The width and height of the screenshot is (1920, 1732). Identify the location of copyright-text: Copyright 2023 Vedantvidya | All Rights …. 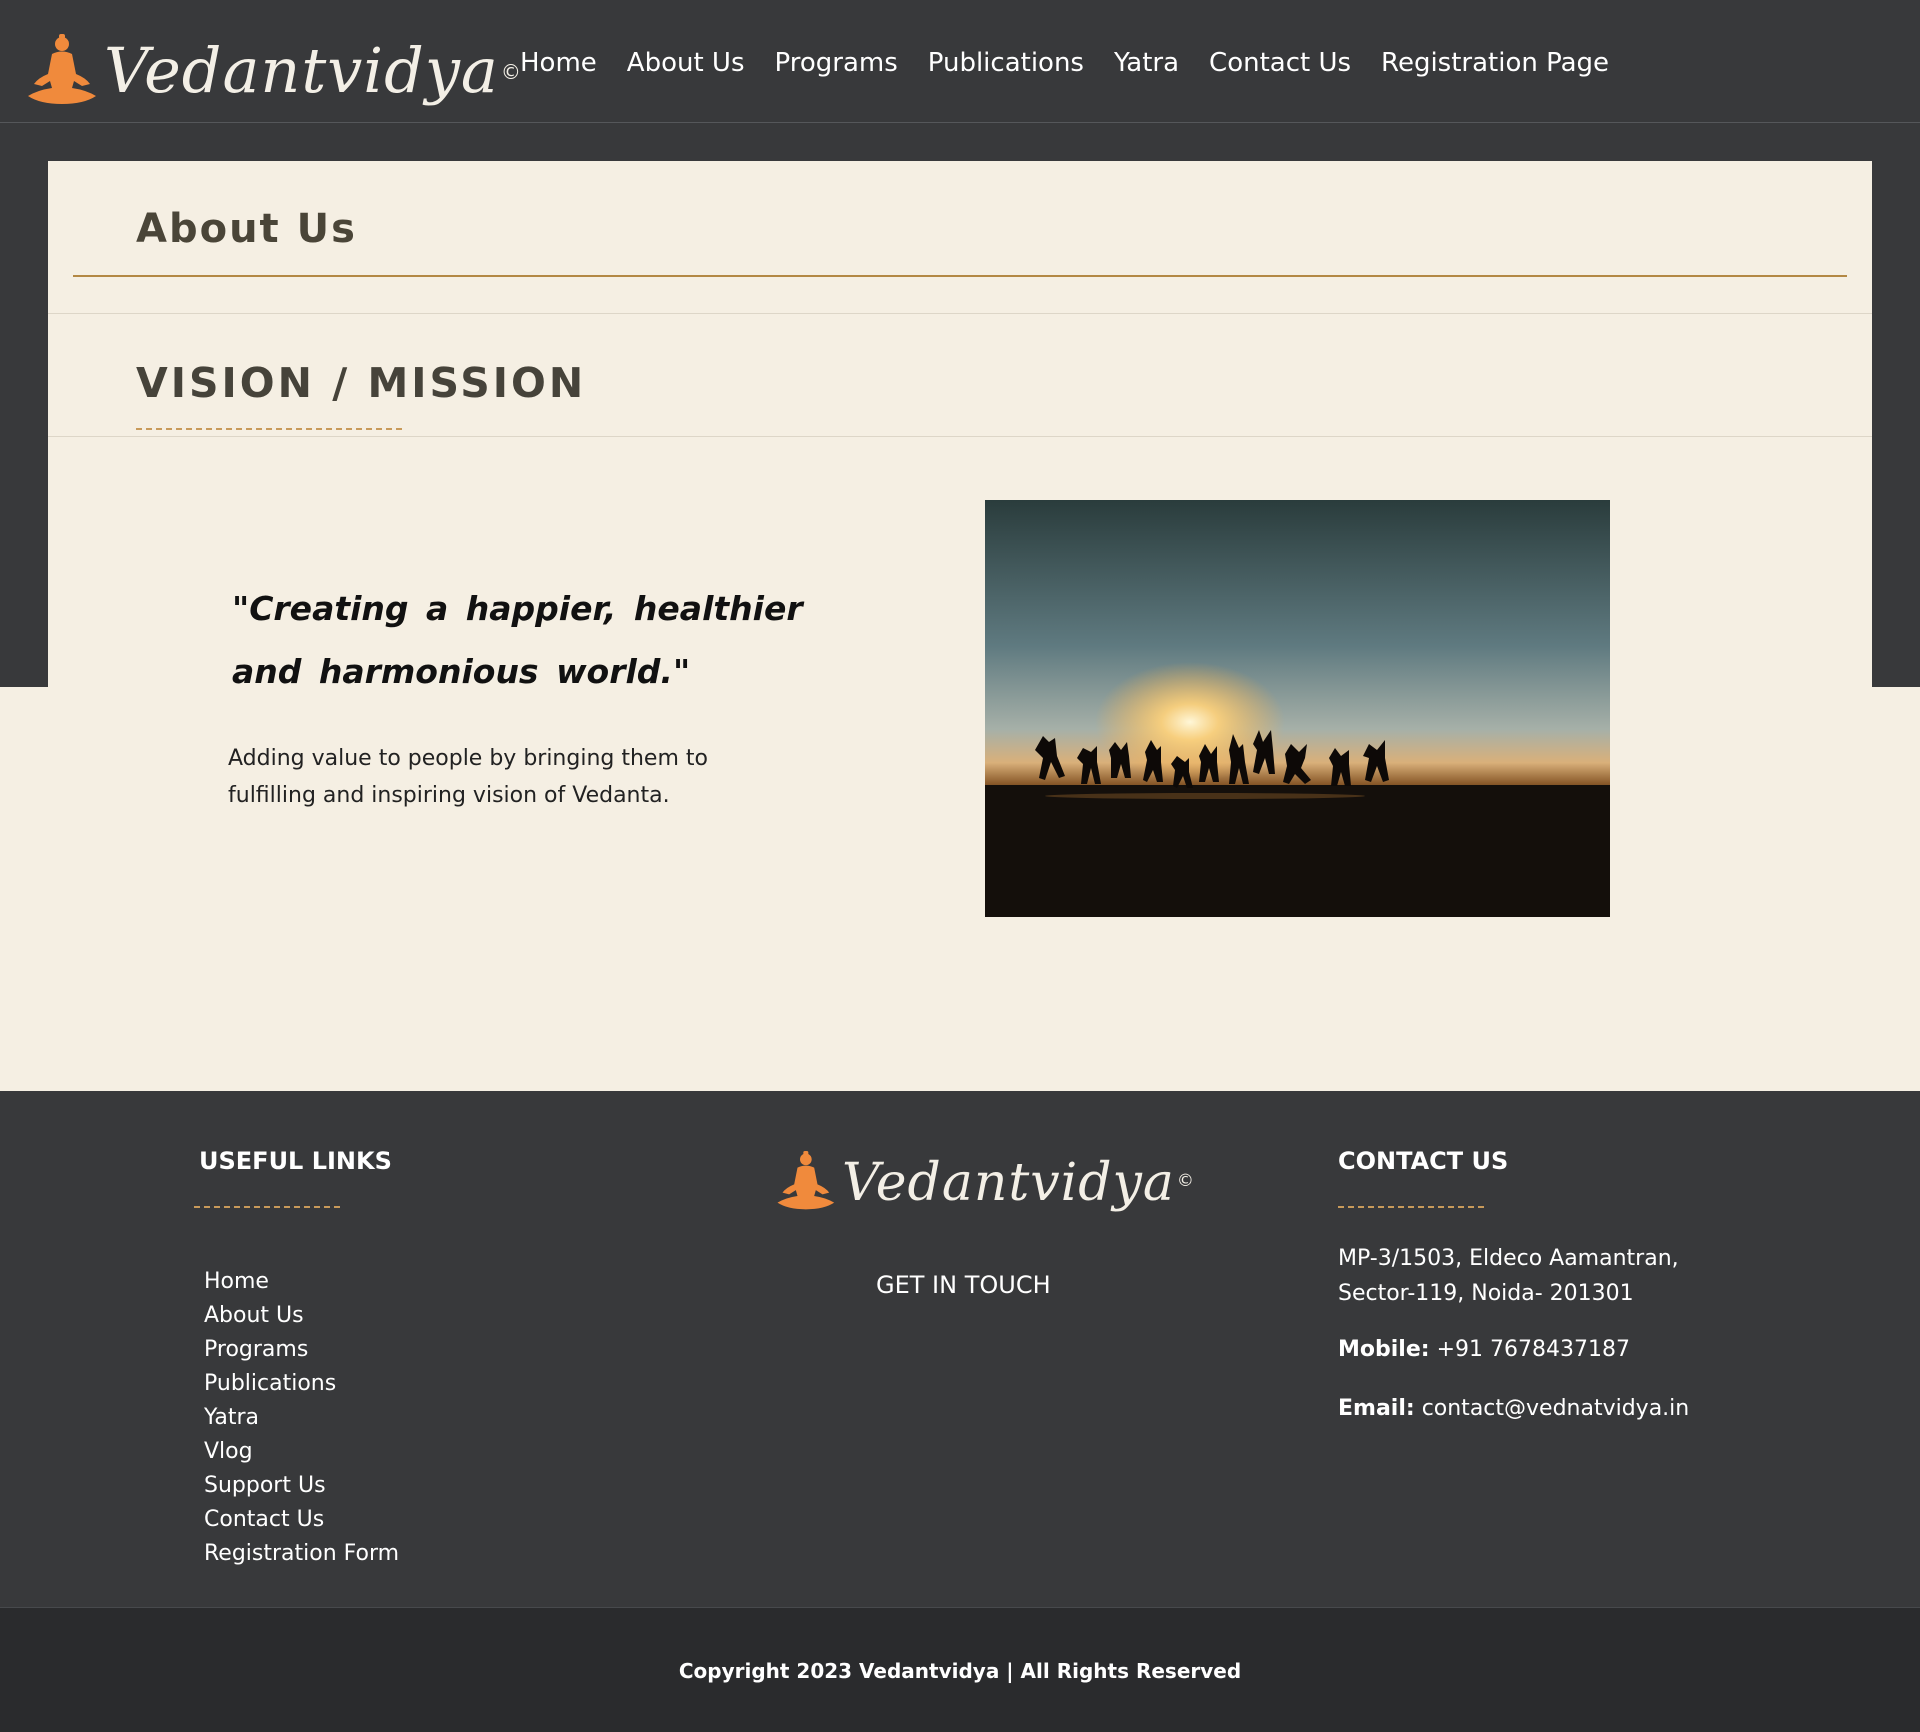
(960, 1671).